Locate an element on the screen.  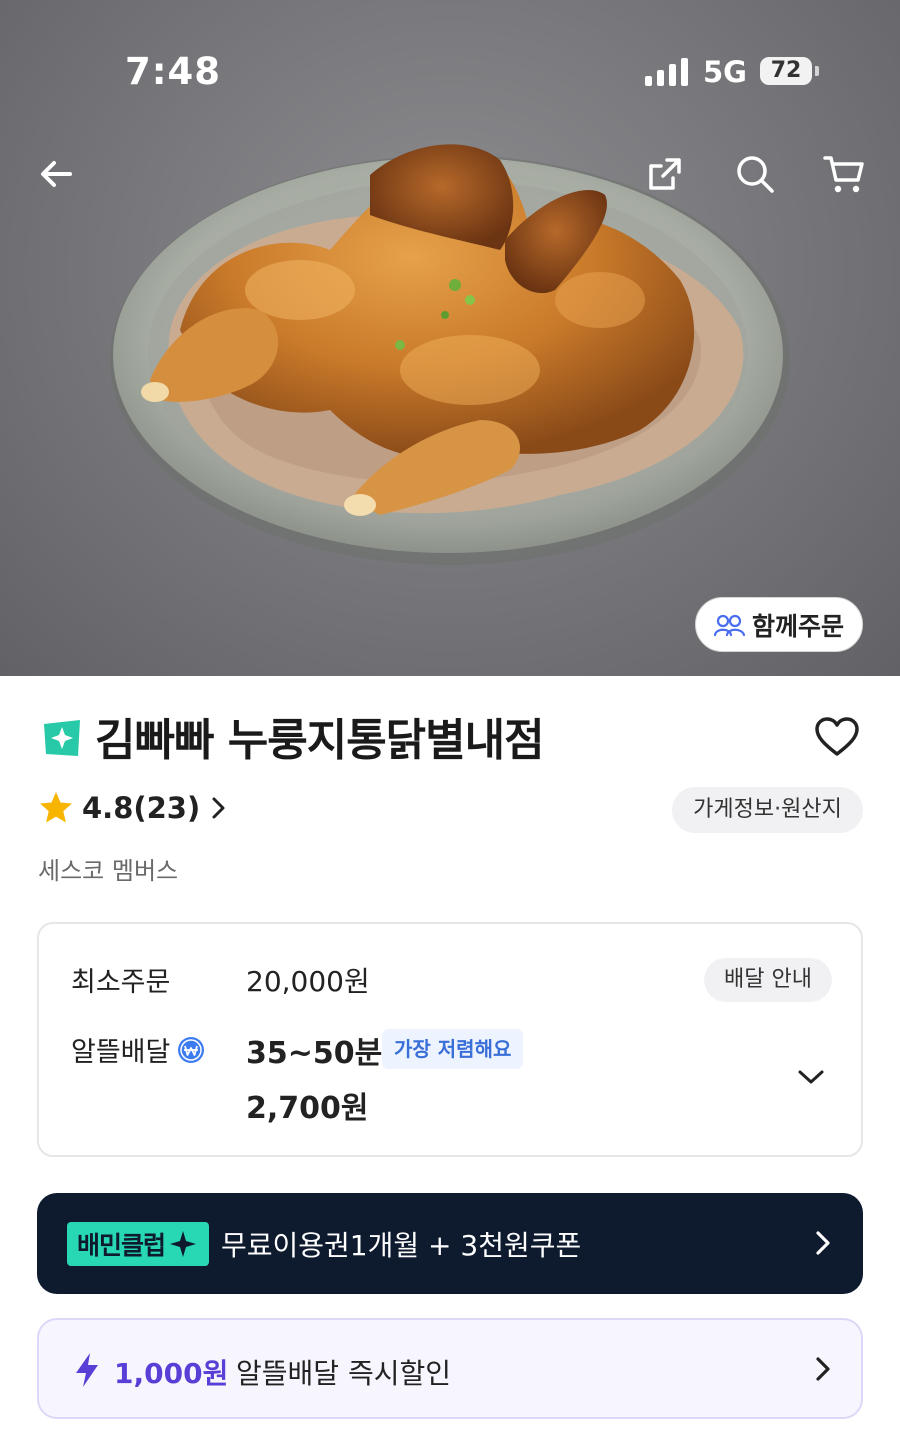
status-time: 7:48 is located at coordinates (173, 71).